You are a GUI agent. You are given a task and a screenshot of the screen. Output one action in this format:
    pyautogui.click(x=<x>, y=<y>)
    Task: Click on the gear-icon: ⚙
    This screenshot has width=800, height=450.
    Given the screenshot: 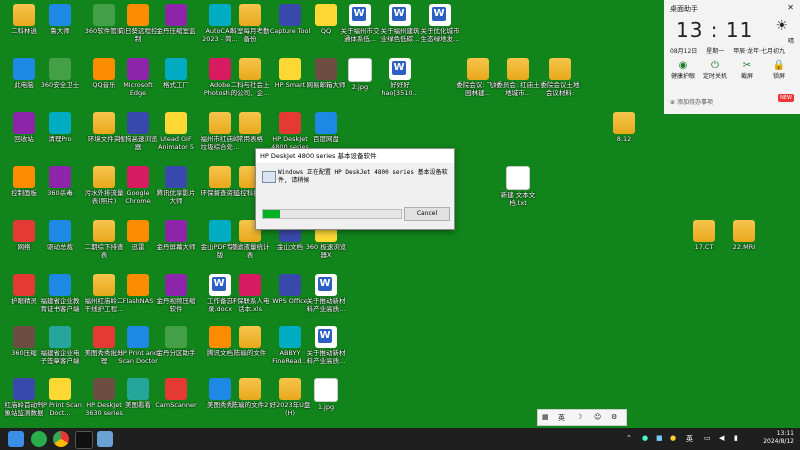 What is the action you would take?
    pyautogui.click(x=614, y=417)
    